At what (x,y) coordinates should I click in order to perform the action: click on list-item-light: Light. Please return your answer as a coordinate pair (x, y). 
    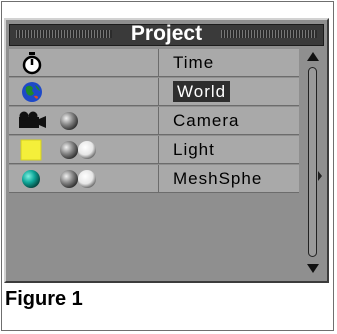
    Looking at the image, I should click on (154, 150).